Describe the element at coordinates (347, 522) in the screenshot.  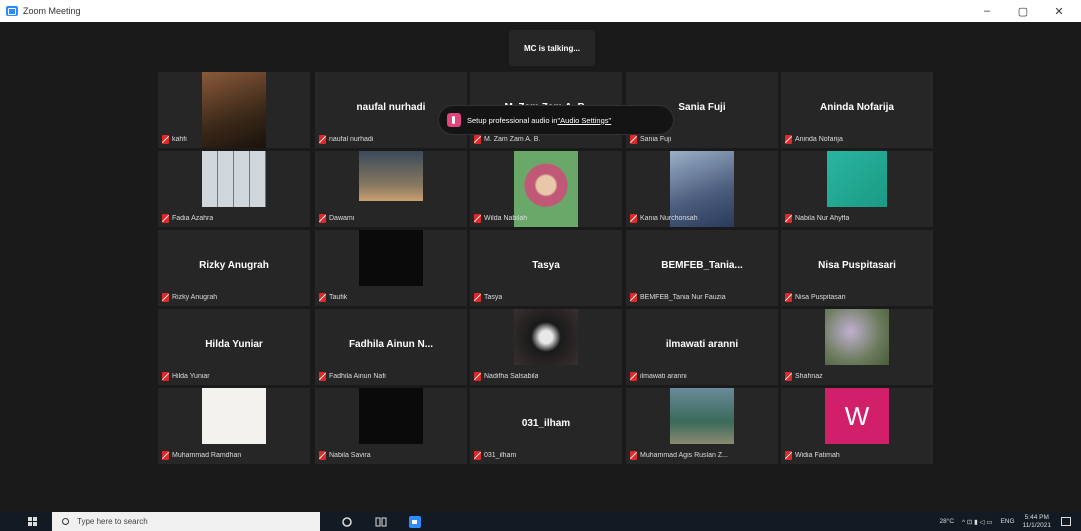
I see `cortana-icon` at that location.